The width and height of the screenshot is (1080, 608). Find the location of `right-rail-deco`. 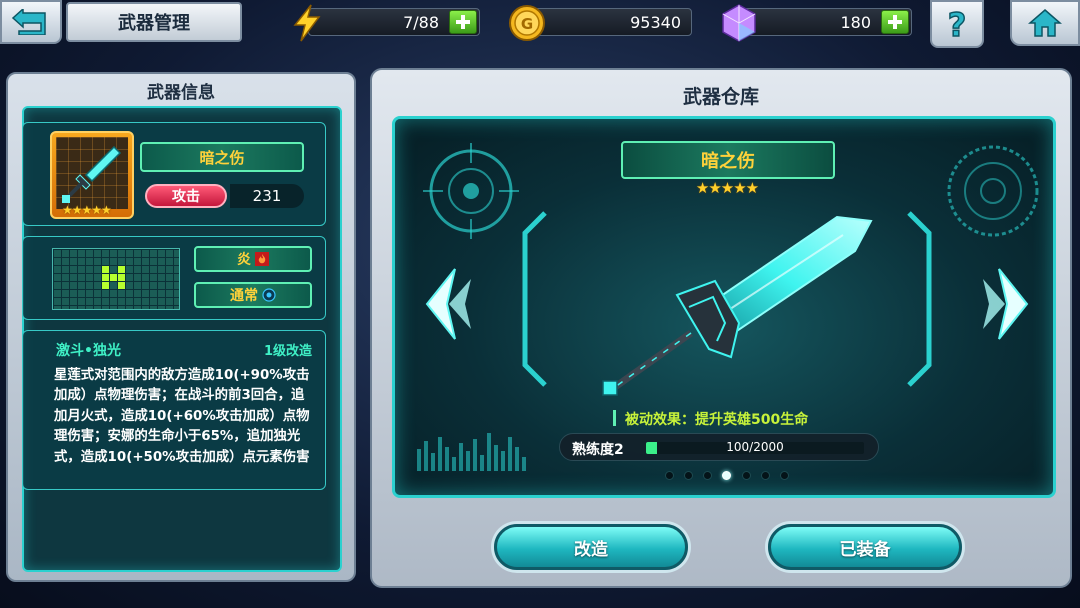

right-rail-deco is located at coordinates (919, 299).